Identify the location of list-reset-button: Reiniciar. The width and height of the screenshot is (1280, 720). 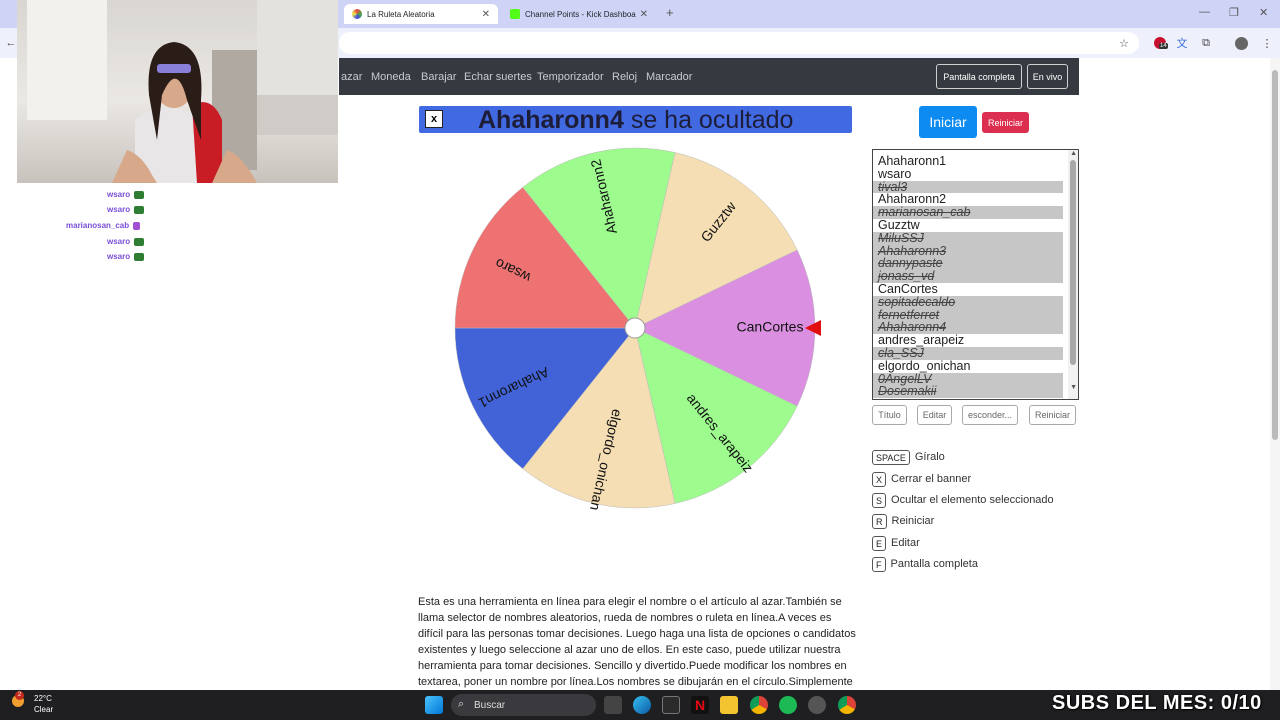
(1052, 415).